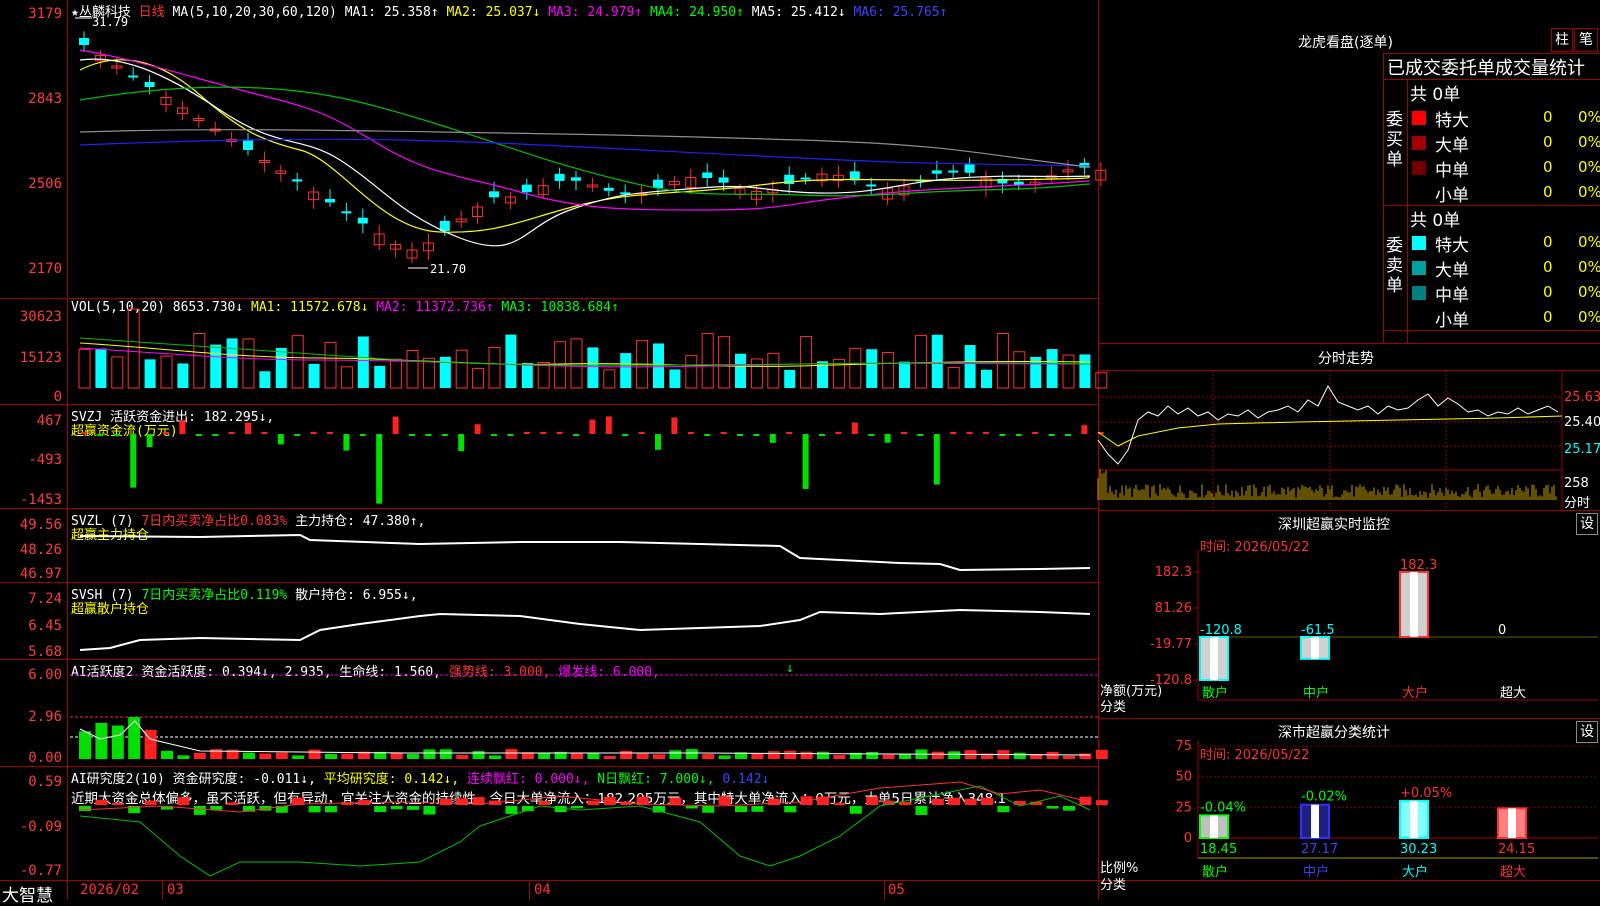 Image resolution: width=1600 pixels, height=906 pixels. What do you see at coordinates (1345, 43) in the screenshot?
I see `right-panel-title: 龙虎看盘(逐单)` at bounding box center [1345, 43].